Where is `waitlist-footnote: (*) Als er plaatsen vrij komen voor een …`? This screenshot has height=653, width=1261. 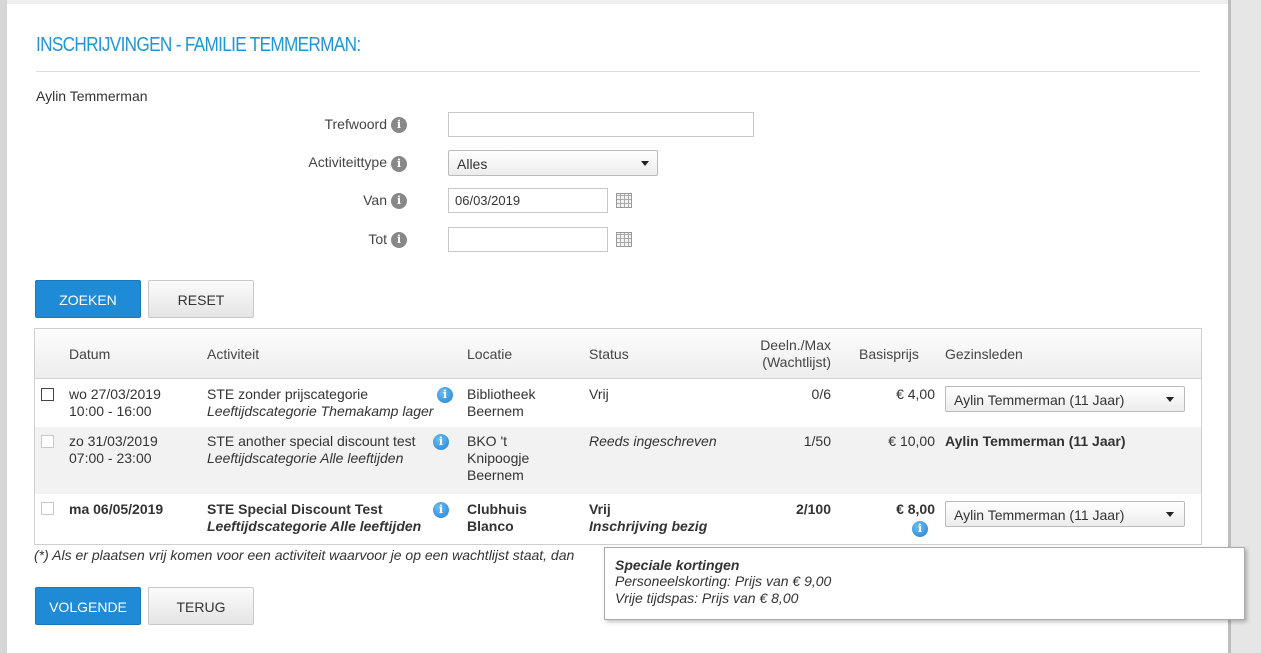
waitlist-footnote: (*) Als er plaatsen vrij komen voor een … is located at coordinates (304, 555).